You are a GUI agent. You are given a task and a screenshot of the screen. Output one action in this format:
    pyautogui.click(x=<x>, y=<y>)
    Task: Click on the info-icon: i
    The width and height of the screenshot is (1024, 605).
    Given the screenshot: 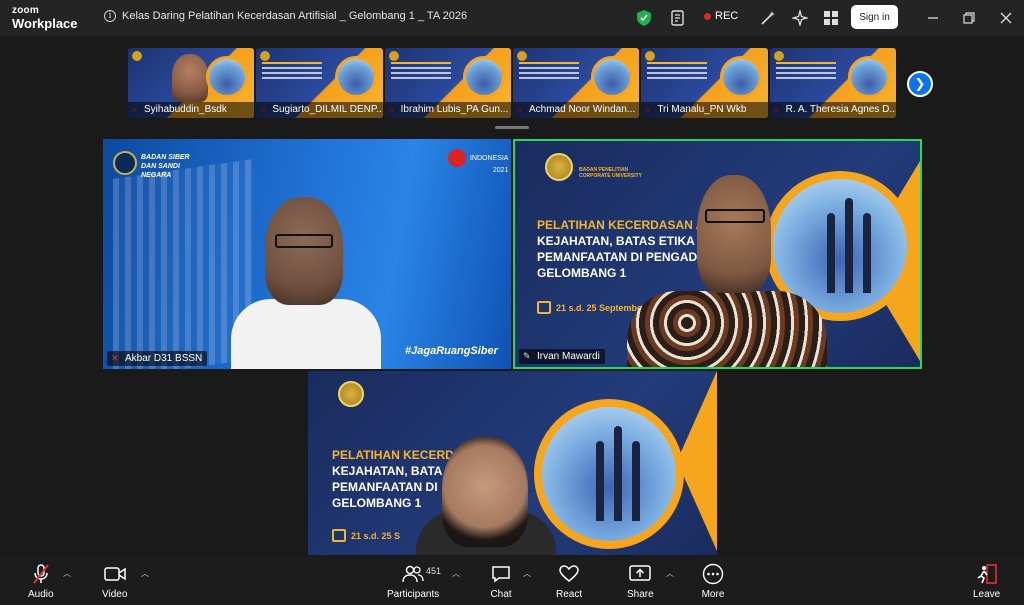 What is the action you would take?
    pyautogui.click(x=110, y=16)
    